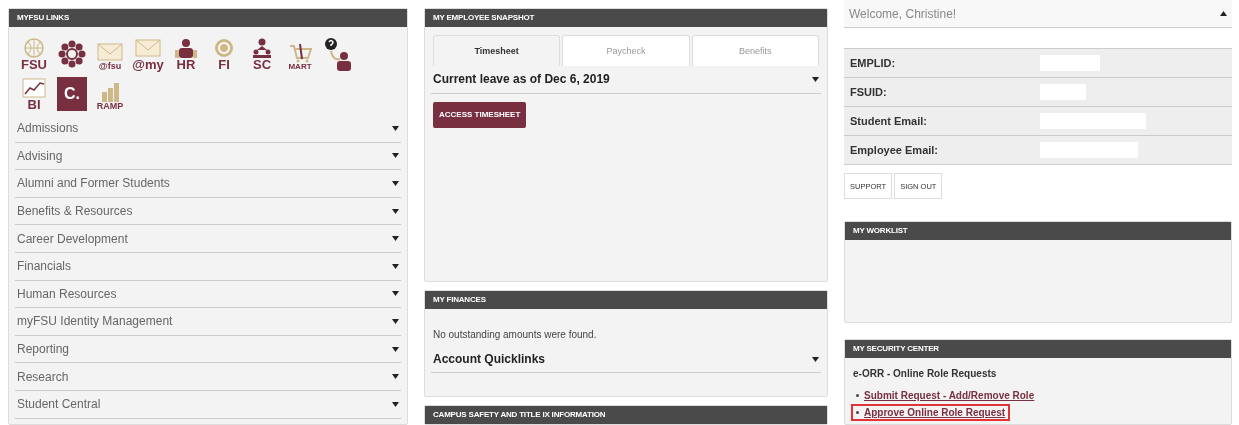 The height and width of the screenshot is (425, 1239). Describe the element at coordinates (945, 395) in the screenshot. I see `role-request-link: Submit Request - Add/Remove Role` at that location.